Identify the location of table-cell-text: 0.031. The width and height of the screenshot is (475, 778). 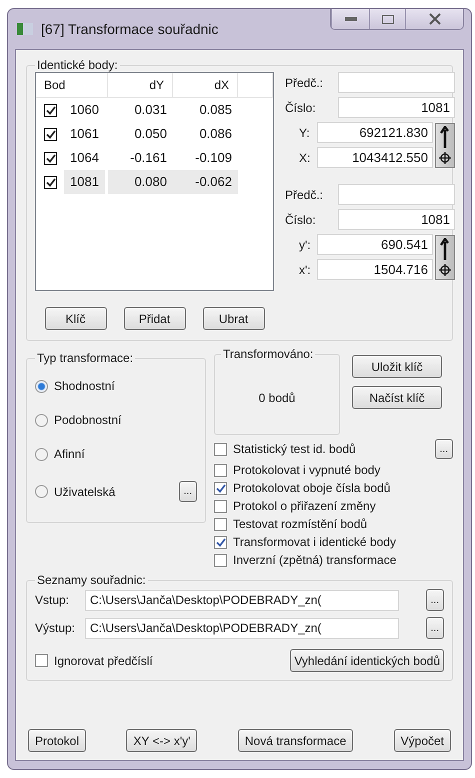
(150, 110).